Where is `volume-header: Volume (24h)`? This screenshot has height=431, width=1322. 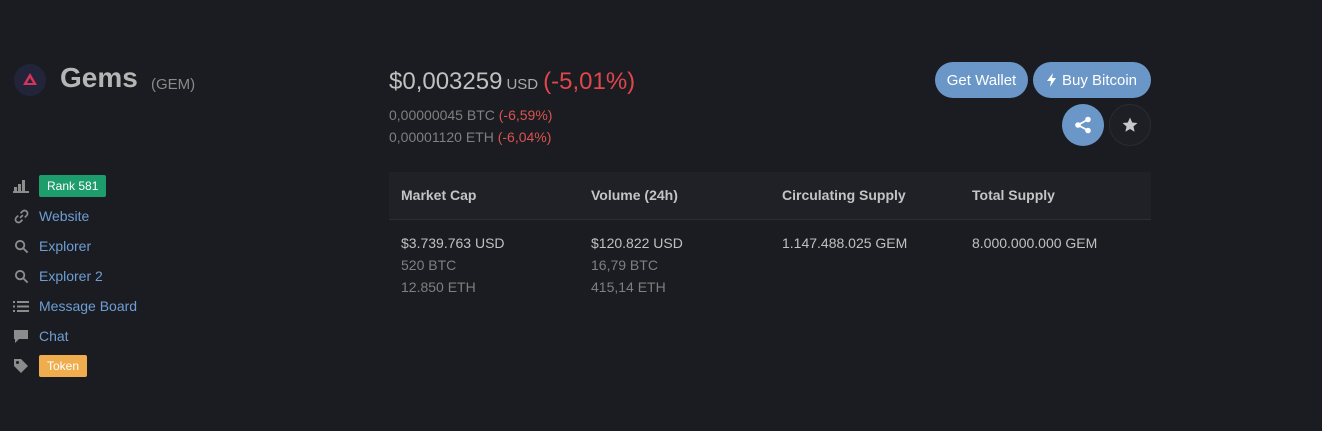
volume-header: Volume (24h) is located at coordinates (634, 195).